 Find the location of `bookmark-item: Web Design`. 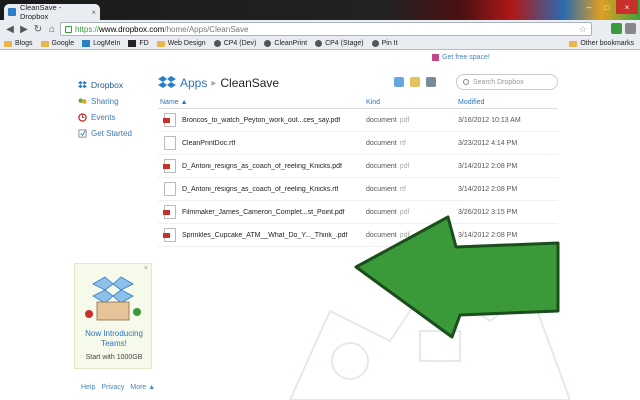

bookmark-item: Web Design is located at coordinates (181, 43).